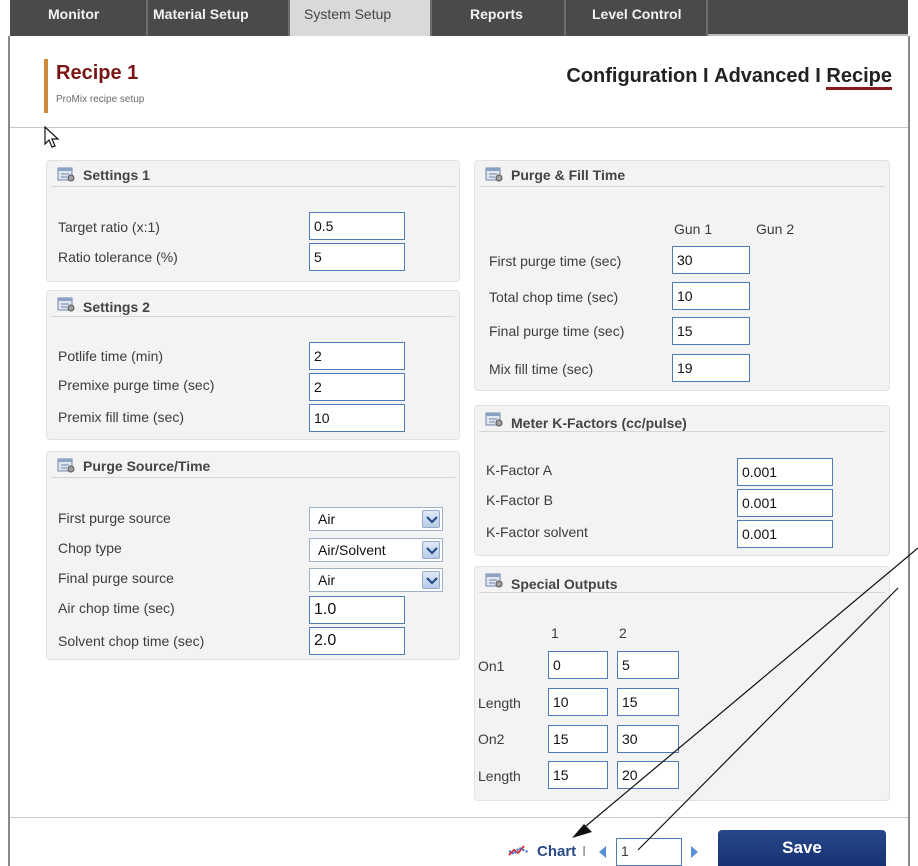 The height and width of the screenshot is (866, 918). Describe the element at coordinates (785, 534) in the screenshot. I see `k-factor-solvent-input: 0.001` at that location.